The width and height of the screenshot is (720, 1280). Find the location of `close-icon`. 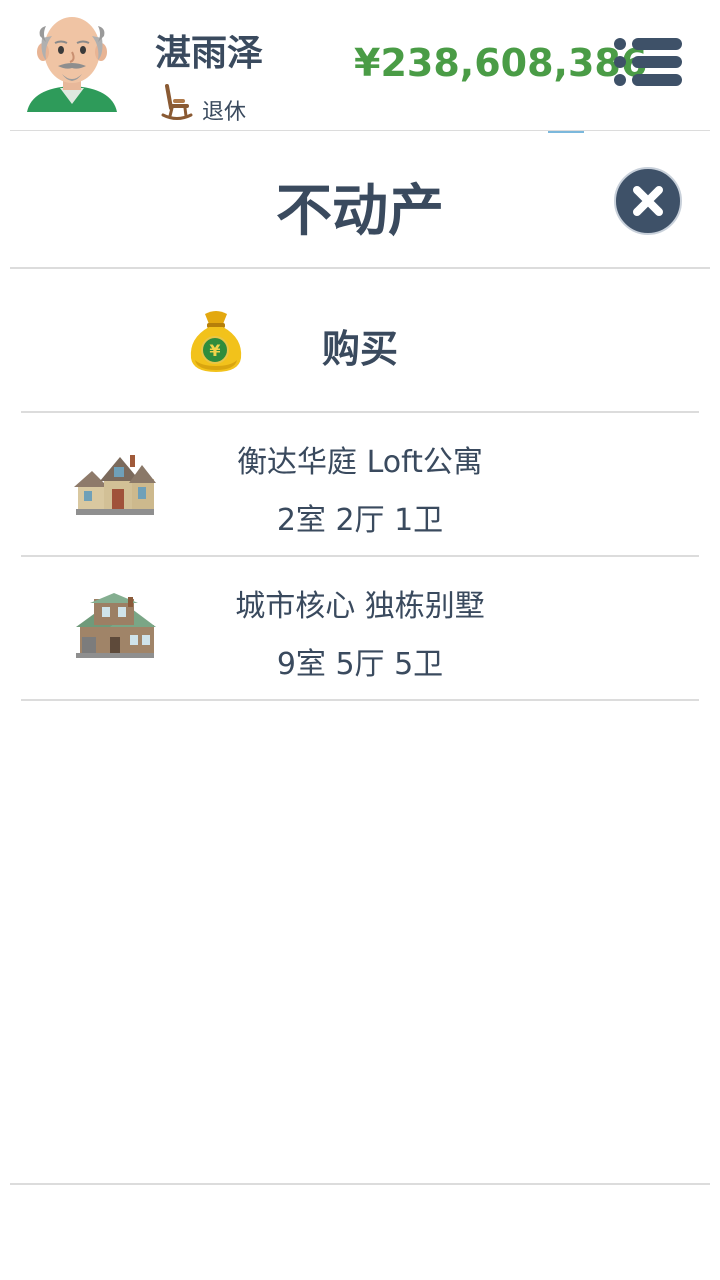

close-icon is located at coordinates (648, 201).